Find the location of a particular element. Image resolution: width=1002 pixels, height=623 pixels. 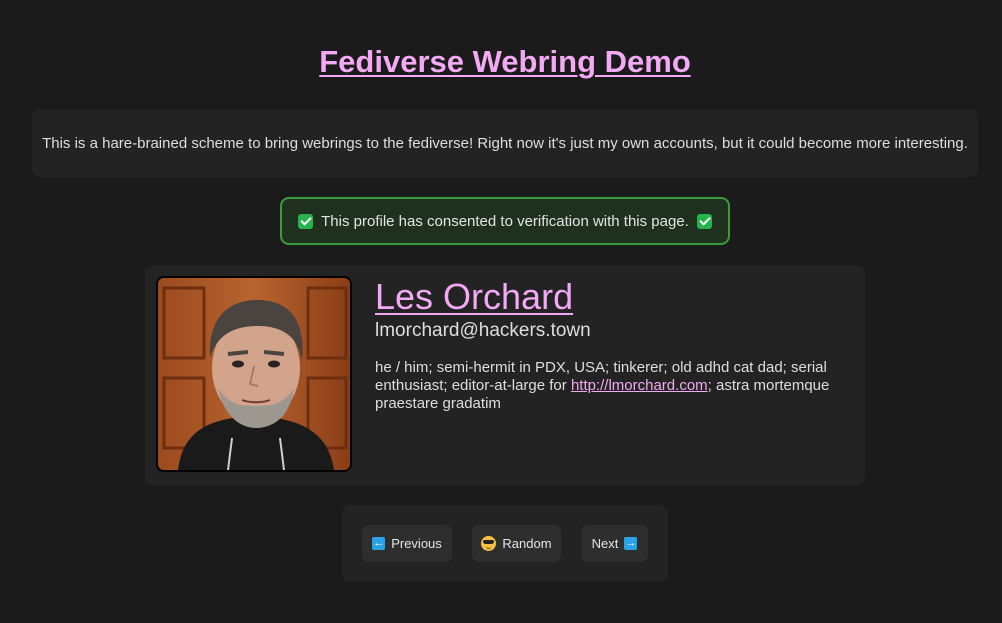

left-arrow-icon: ← is located at coordinates (379, 543).